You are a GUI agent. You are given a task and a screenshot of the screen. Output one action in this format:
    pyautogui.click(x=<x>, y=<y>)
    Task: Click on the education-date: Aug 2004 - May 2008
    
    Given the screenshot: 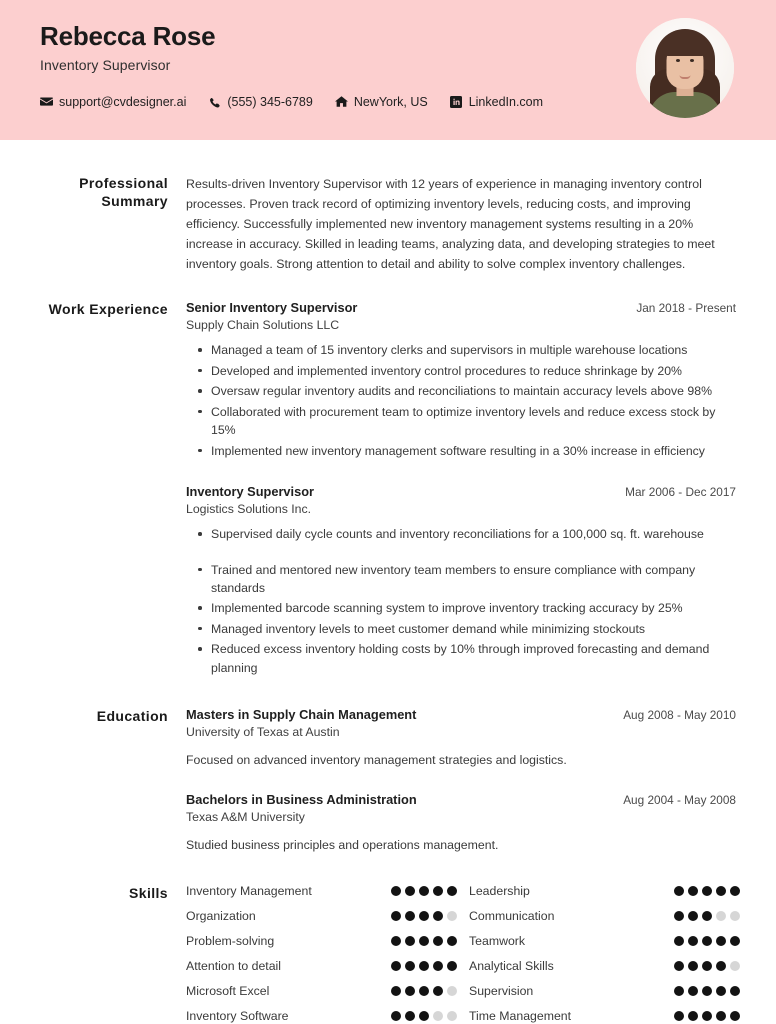 What is the action you would take?
    pyautogui.click(x=679, y=799)
    